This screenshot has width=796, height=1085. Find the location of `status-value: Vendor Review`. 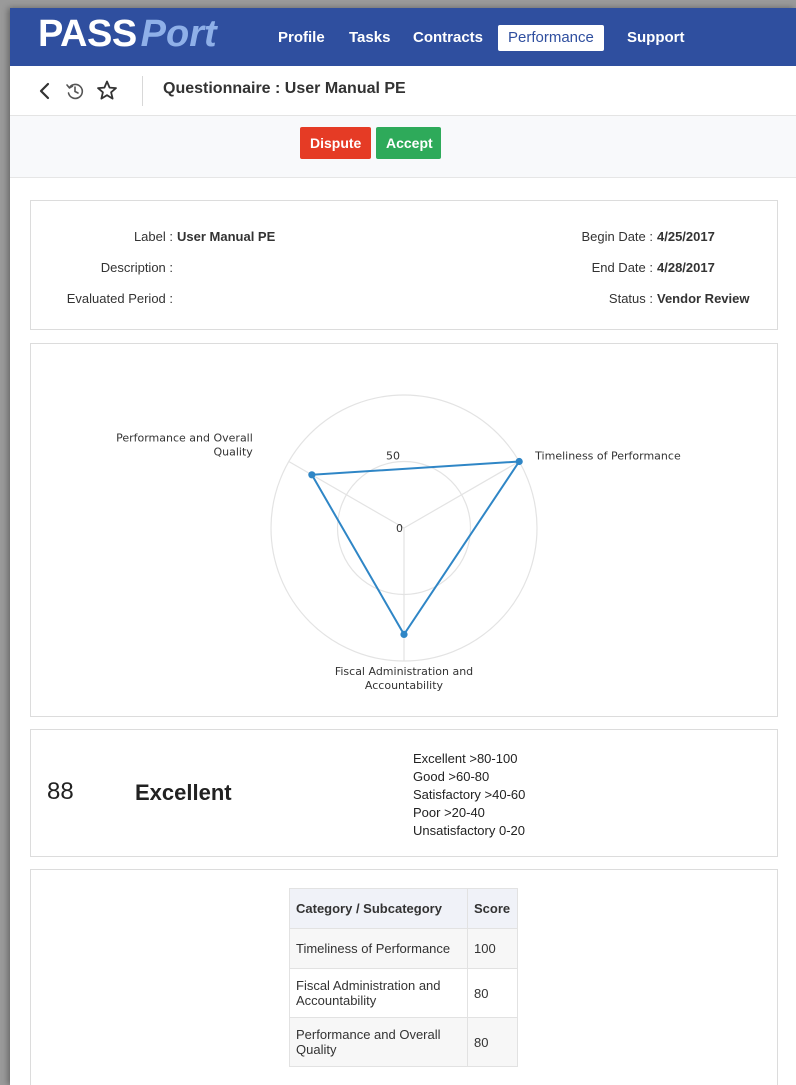

status-value: Vendor Review is located at coordinates (703, 298).